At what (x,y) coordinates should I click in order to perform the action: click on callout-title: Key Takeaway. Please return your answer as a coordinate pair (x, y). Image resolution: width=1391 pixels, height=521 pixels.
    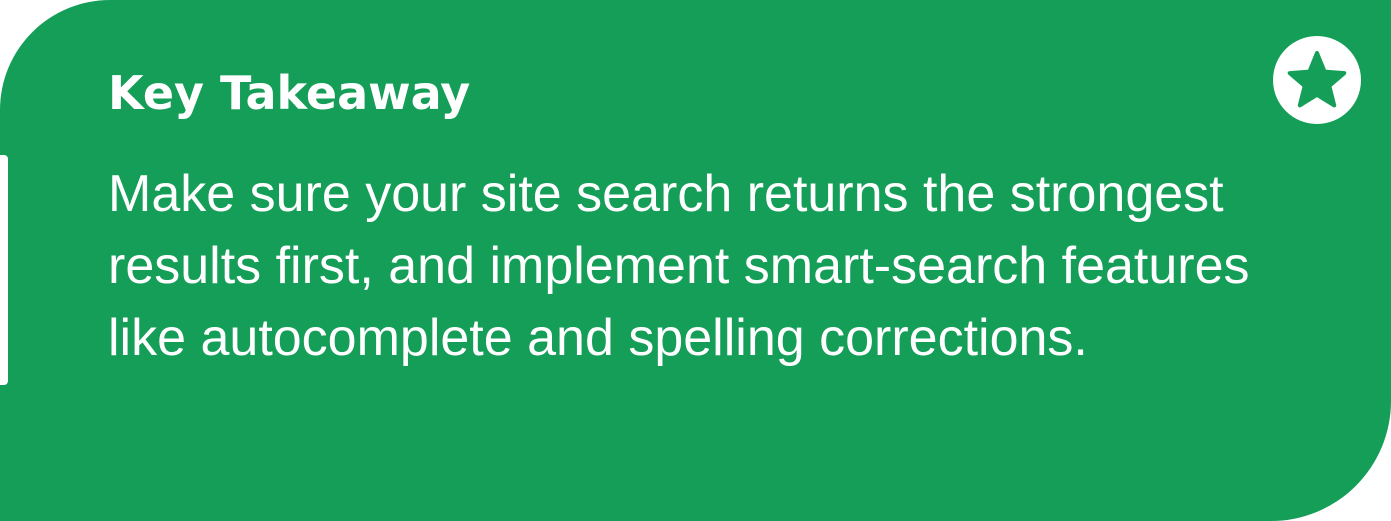
    Looking at the image, I should click on (289, 93).